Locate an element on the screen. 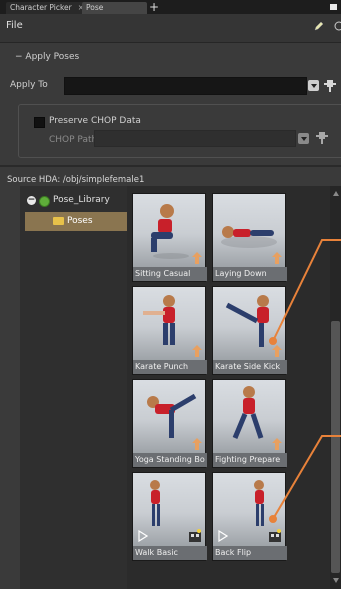  tab-label: Character Picker is located at coordinates (41, 7).